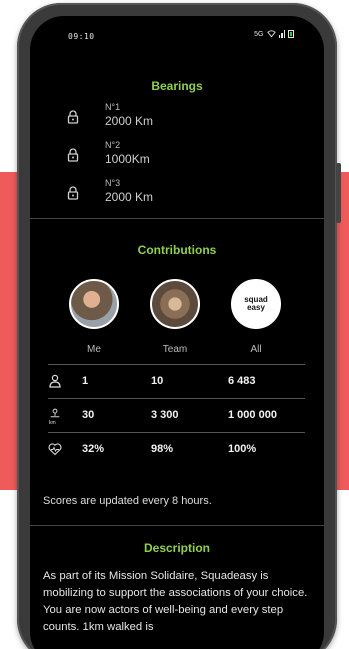 Image resolution: width=349 pixels, height=649 pixels. What do you see at coordinates (271, 34) in the screenshot?
I see `wifi-icon` at bounding box center [271, 34].